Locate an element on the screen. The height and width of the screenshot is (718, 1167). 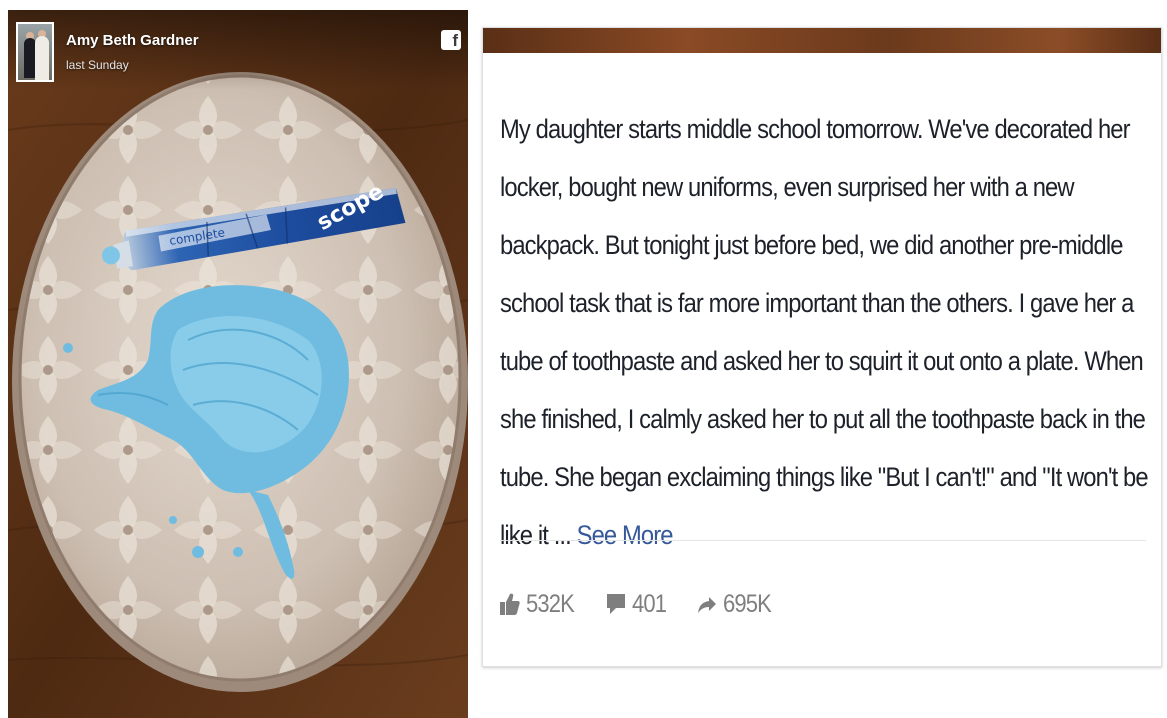
share-arrow-icon is located at coordinates (707, 605).